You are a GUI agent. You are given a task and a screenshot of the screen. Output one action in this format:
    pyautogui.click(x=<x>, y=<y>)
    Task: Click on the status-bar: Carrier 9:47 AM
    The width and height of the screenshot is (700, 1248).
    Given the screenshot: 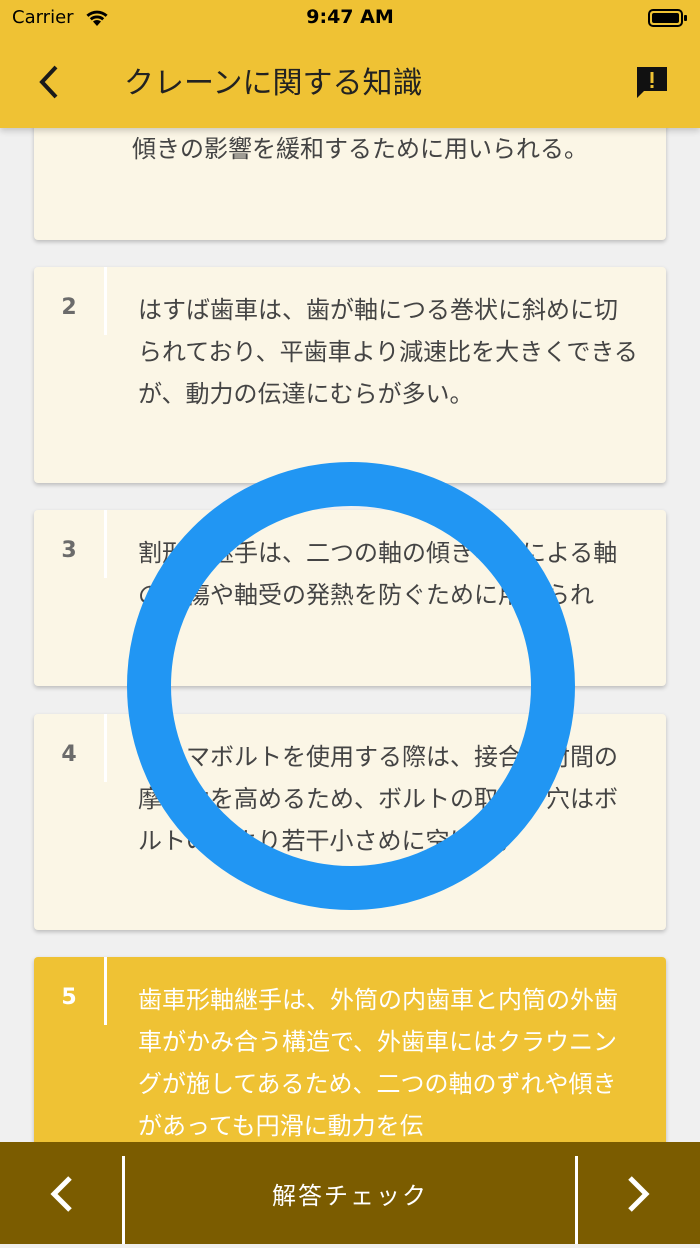 What is the action you would take?
    pyautogui.click(x=350, y=18)
    